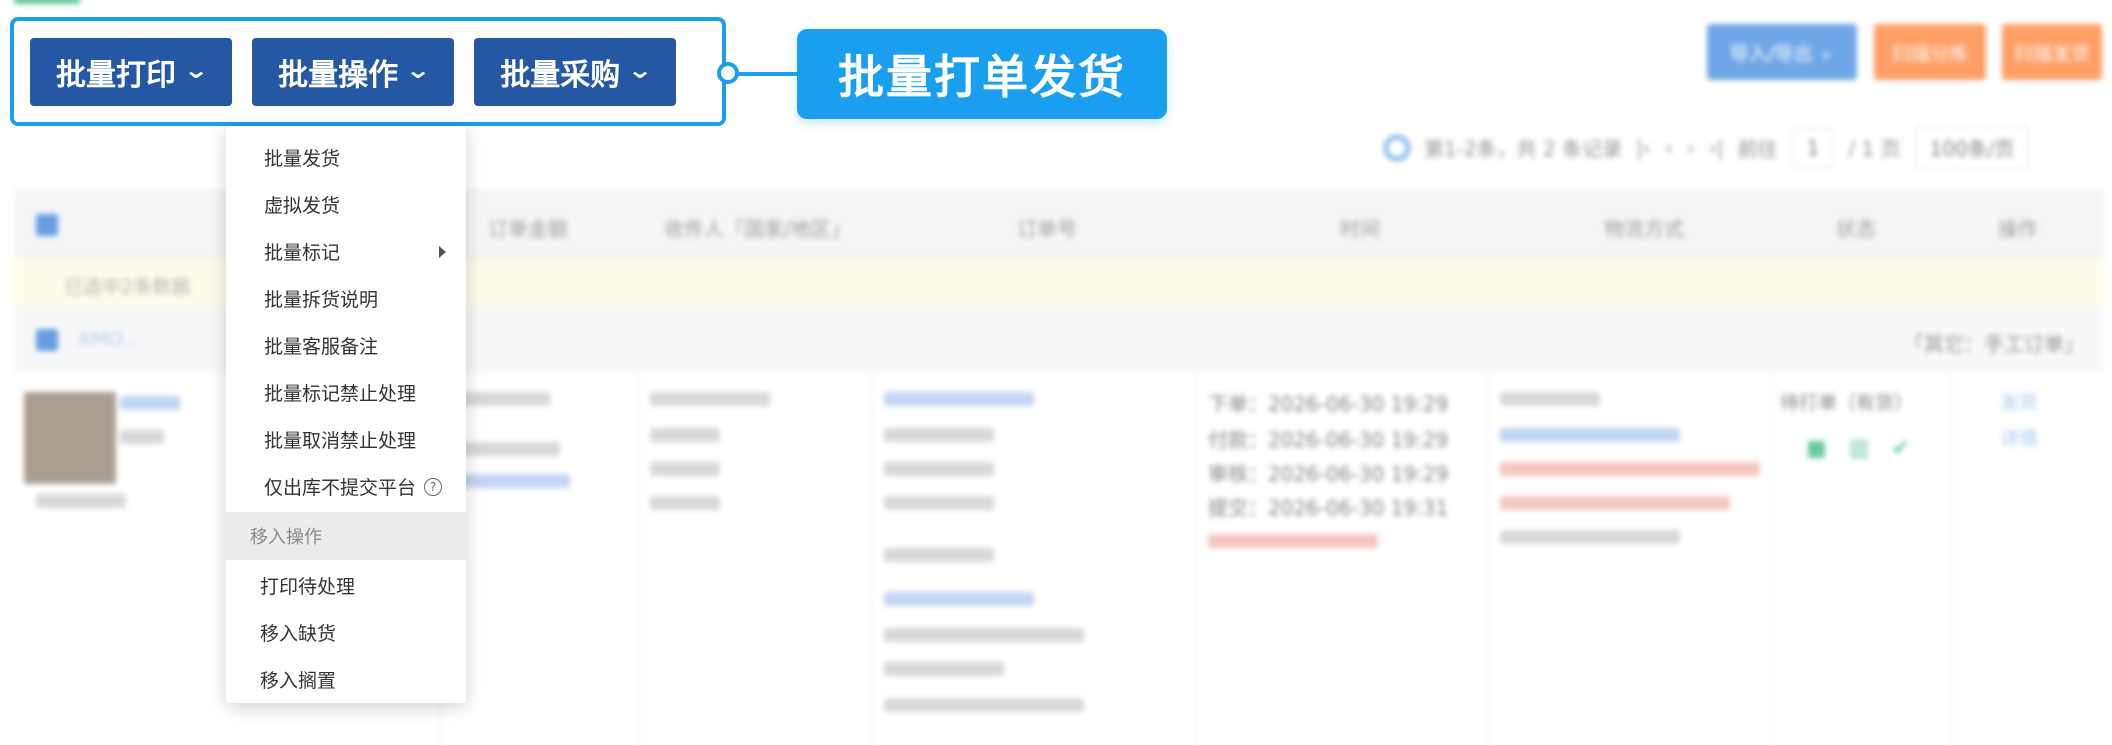  I want to click on menu-item-label: 移入搁置, so click(298, 681).